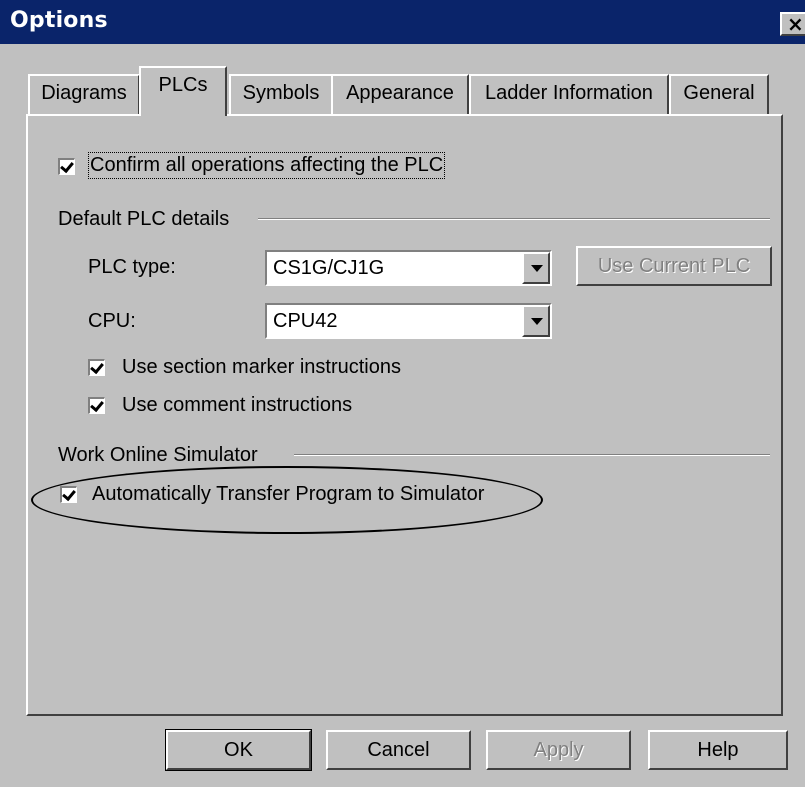  I want to click on use-comment-checkbox, so click(96, 405).